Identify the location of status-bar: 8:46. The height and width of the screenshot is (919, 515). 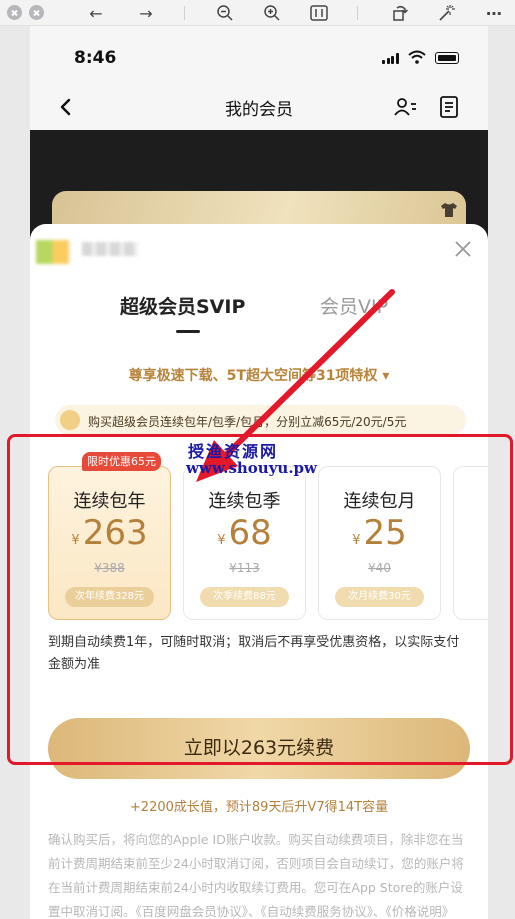
(259, 56).